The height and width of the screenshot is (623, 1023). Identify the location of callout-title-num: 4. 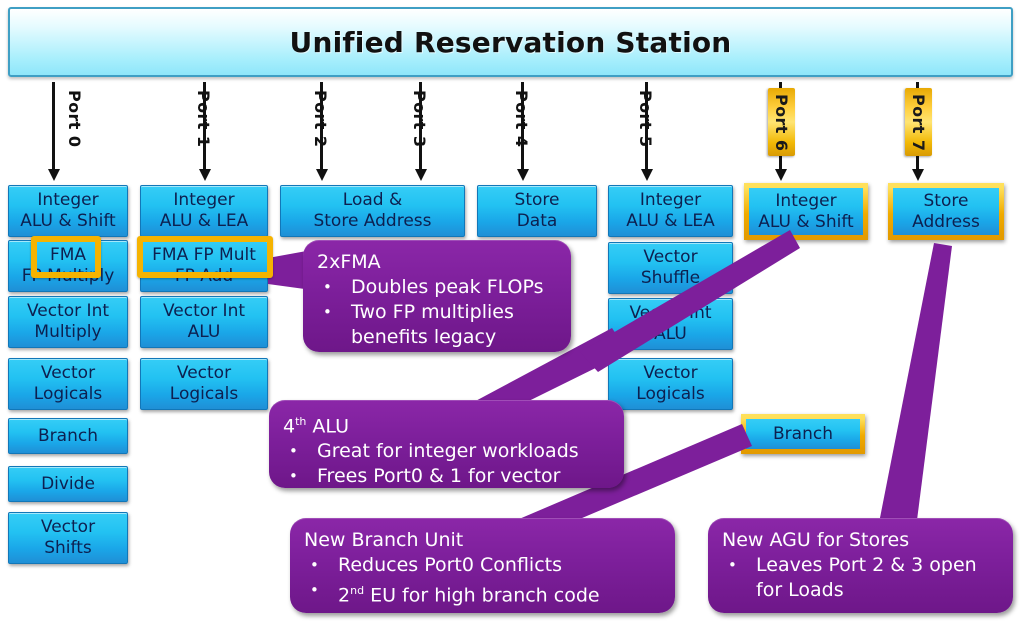
(289, 426).